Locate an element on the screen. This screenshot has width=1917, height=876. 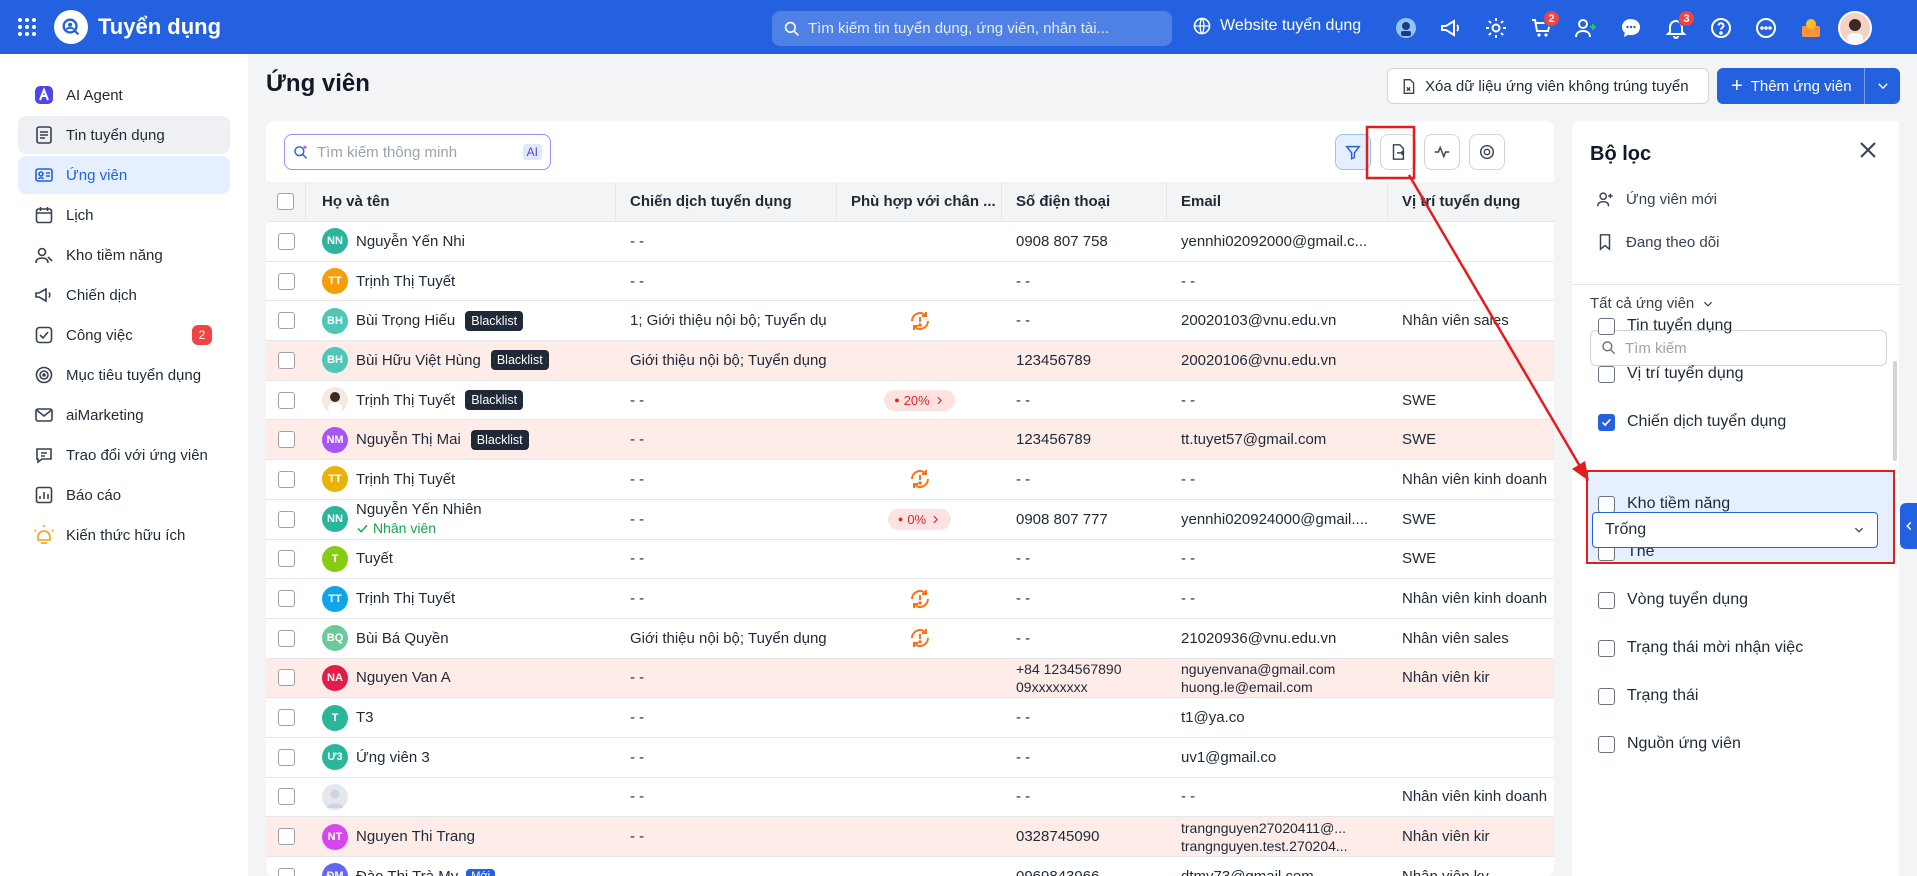
campaign-filter-select: Trống is located at coordinates (1735, 530).